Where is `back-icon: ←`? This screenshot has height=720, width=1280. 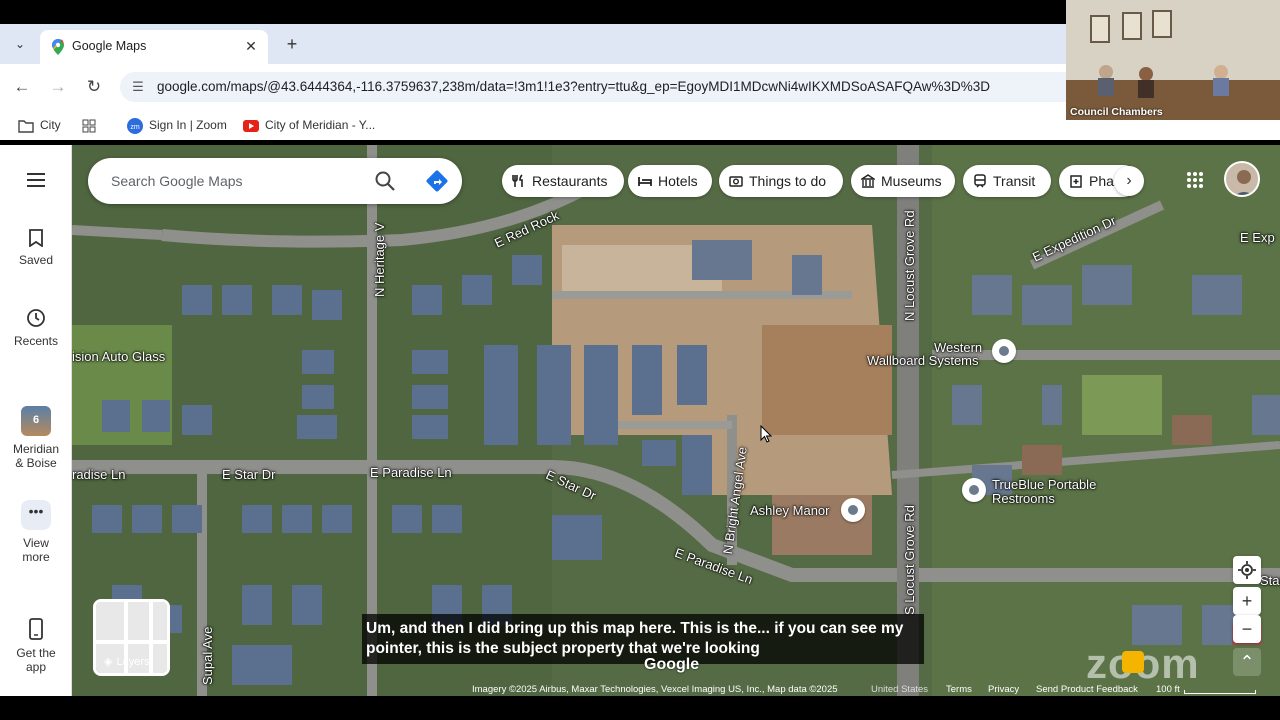 back-icon: ← is located at coordinates (22, 87).